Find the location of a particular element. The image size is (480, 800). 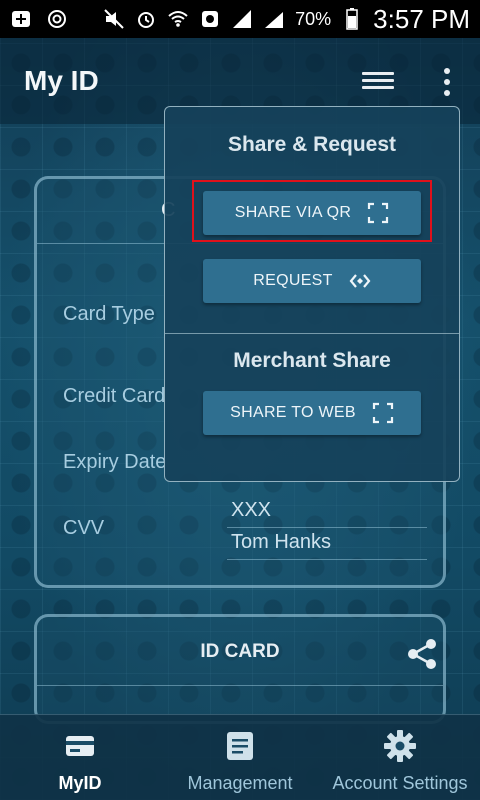

mute-icon is located at coordinates (114, 19).